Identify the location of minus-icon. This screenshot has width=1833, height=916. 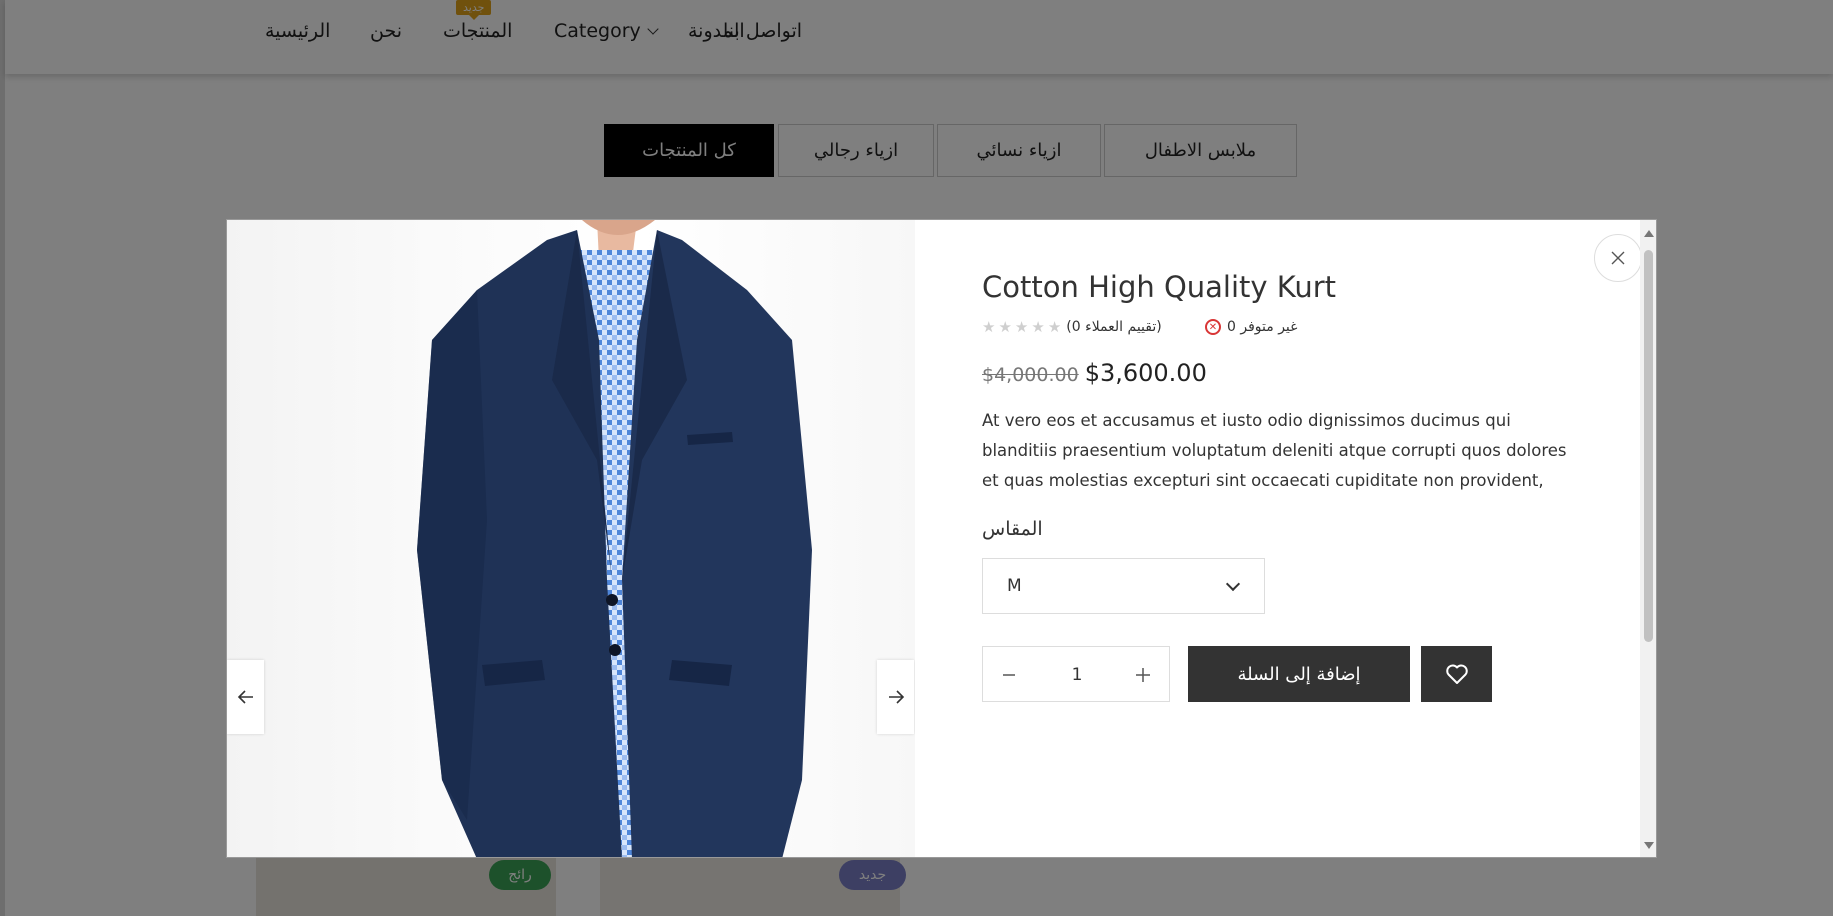
(1009, 675).